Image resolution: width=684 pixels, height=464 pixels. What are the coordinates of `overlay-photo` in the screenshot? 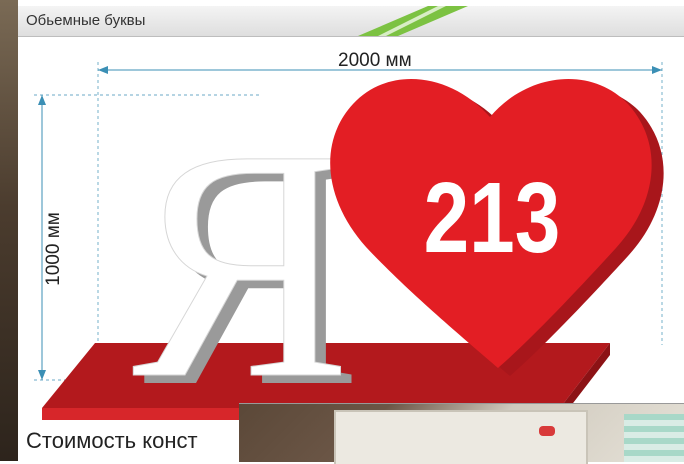 It's located at (461, 433).